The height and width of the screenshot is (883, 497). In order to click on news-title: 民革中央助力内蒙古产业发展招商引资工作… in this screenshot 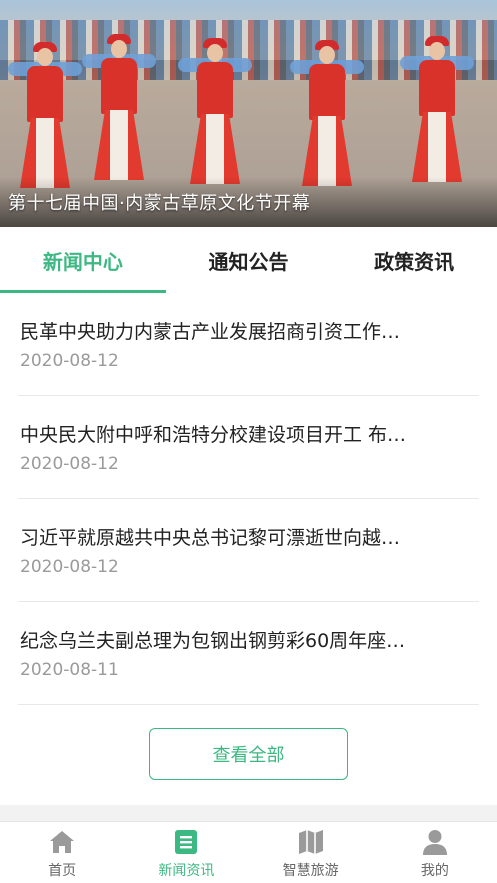, I will do `click(210, 332)`.